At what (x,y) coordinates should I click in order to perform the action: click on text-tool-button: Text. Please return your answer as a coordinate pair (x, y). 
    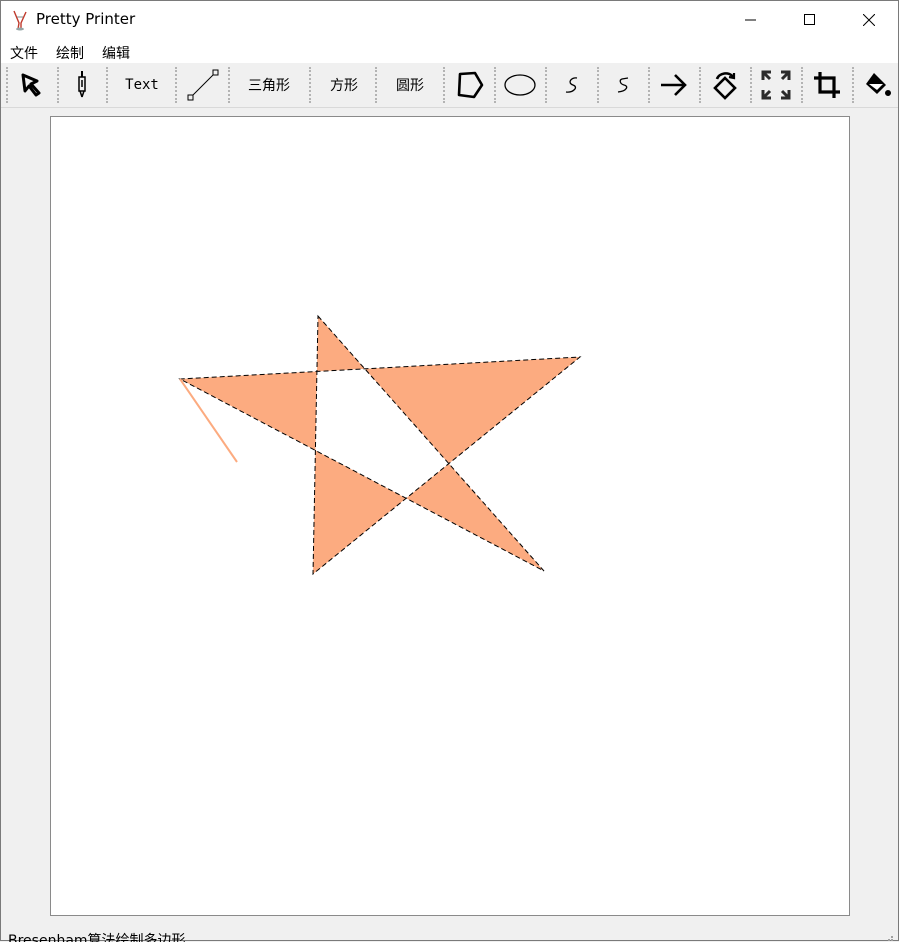
    Looking at the image, I should click on (142, 85).